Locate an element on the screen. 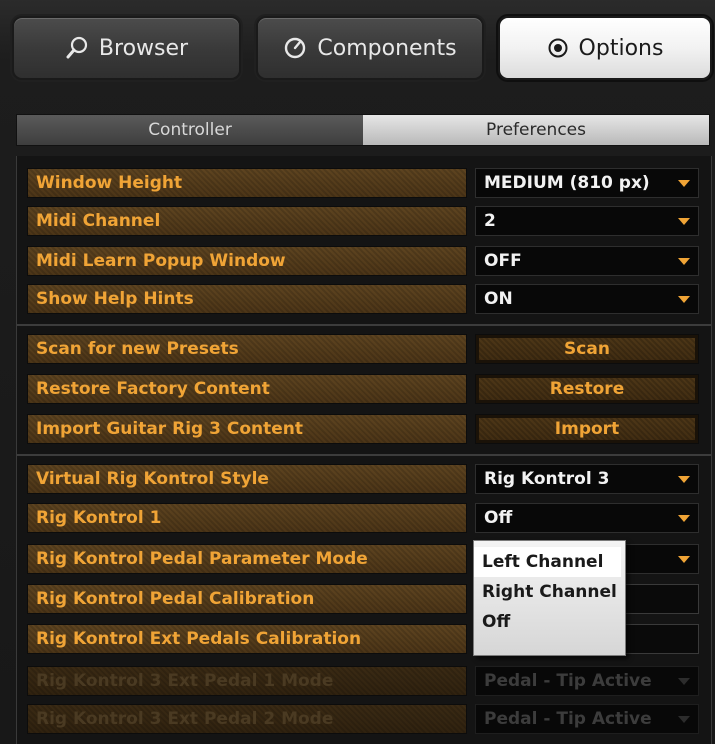  tab-controller-label: Controller is located at coordinates (190, 130).